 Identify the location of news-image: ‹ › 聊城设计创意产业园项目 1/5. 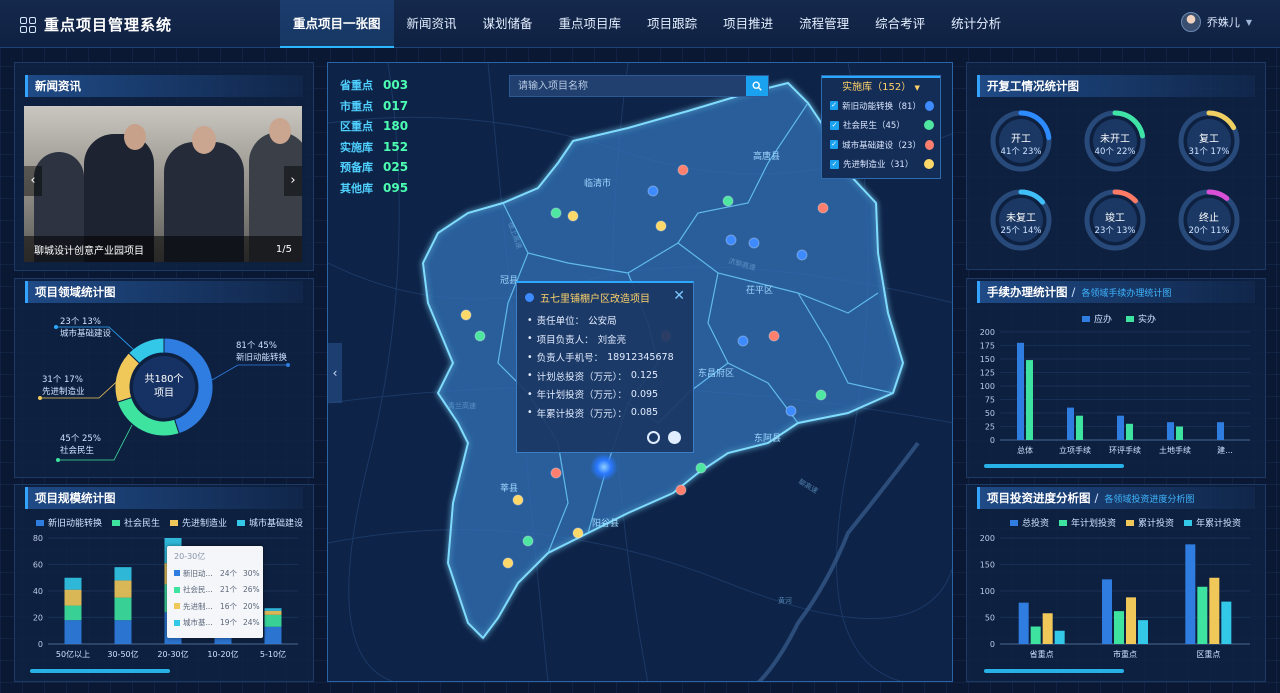
(163, 184).